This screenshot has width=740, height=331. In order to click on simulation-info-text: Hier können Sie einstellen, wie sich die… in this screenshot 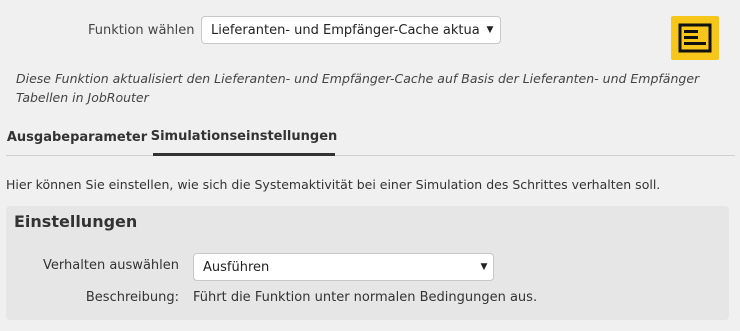, I will do `click(333, 184)`.